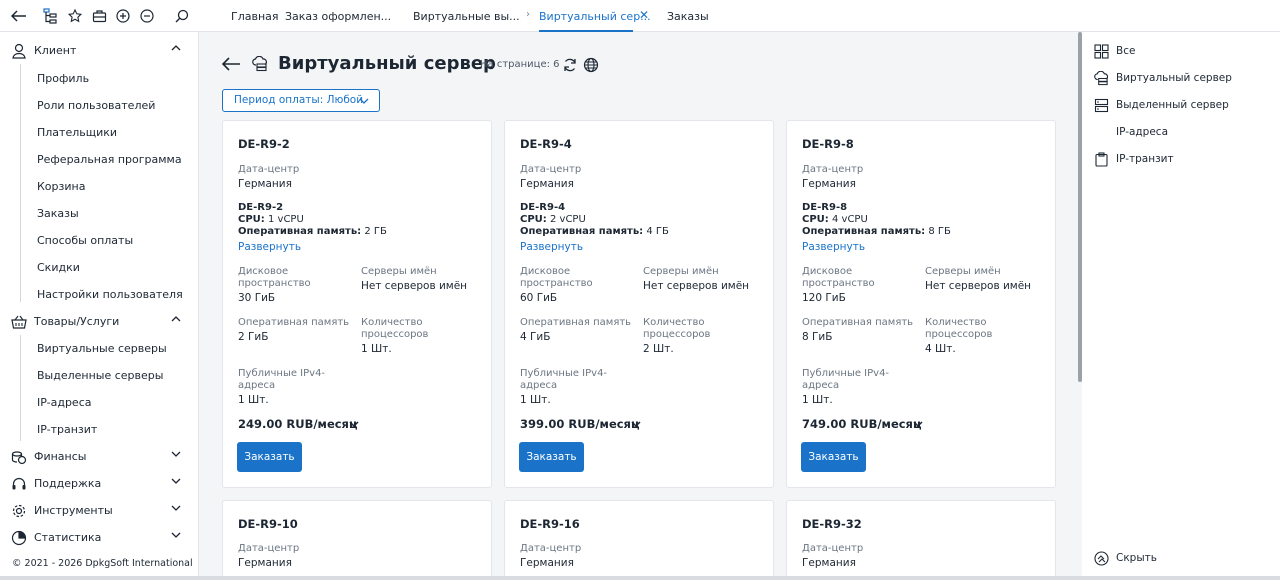  What do you see at coordinates (297, 424) in the screenshot?
I see `price: 249.00 RUB/месяц` at bounding box center [297, 424].